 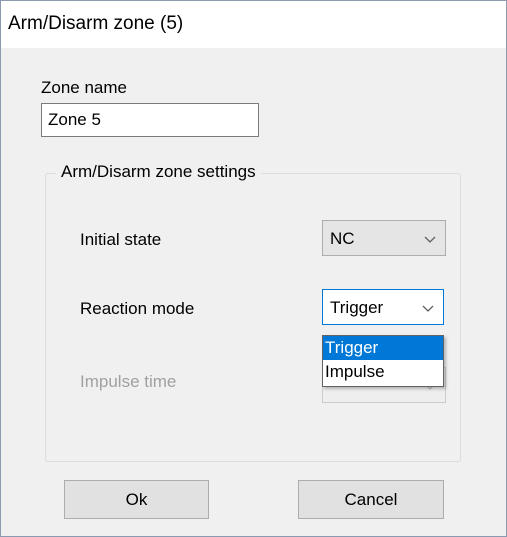 I want to click on initial-state-value: NC, so click(x=342, y=238).